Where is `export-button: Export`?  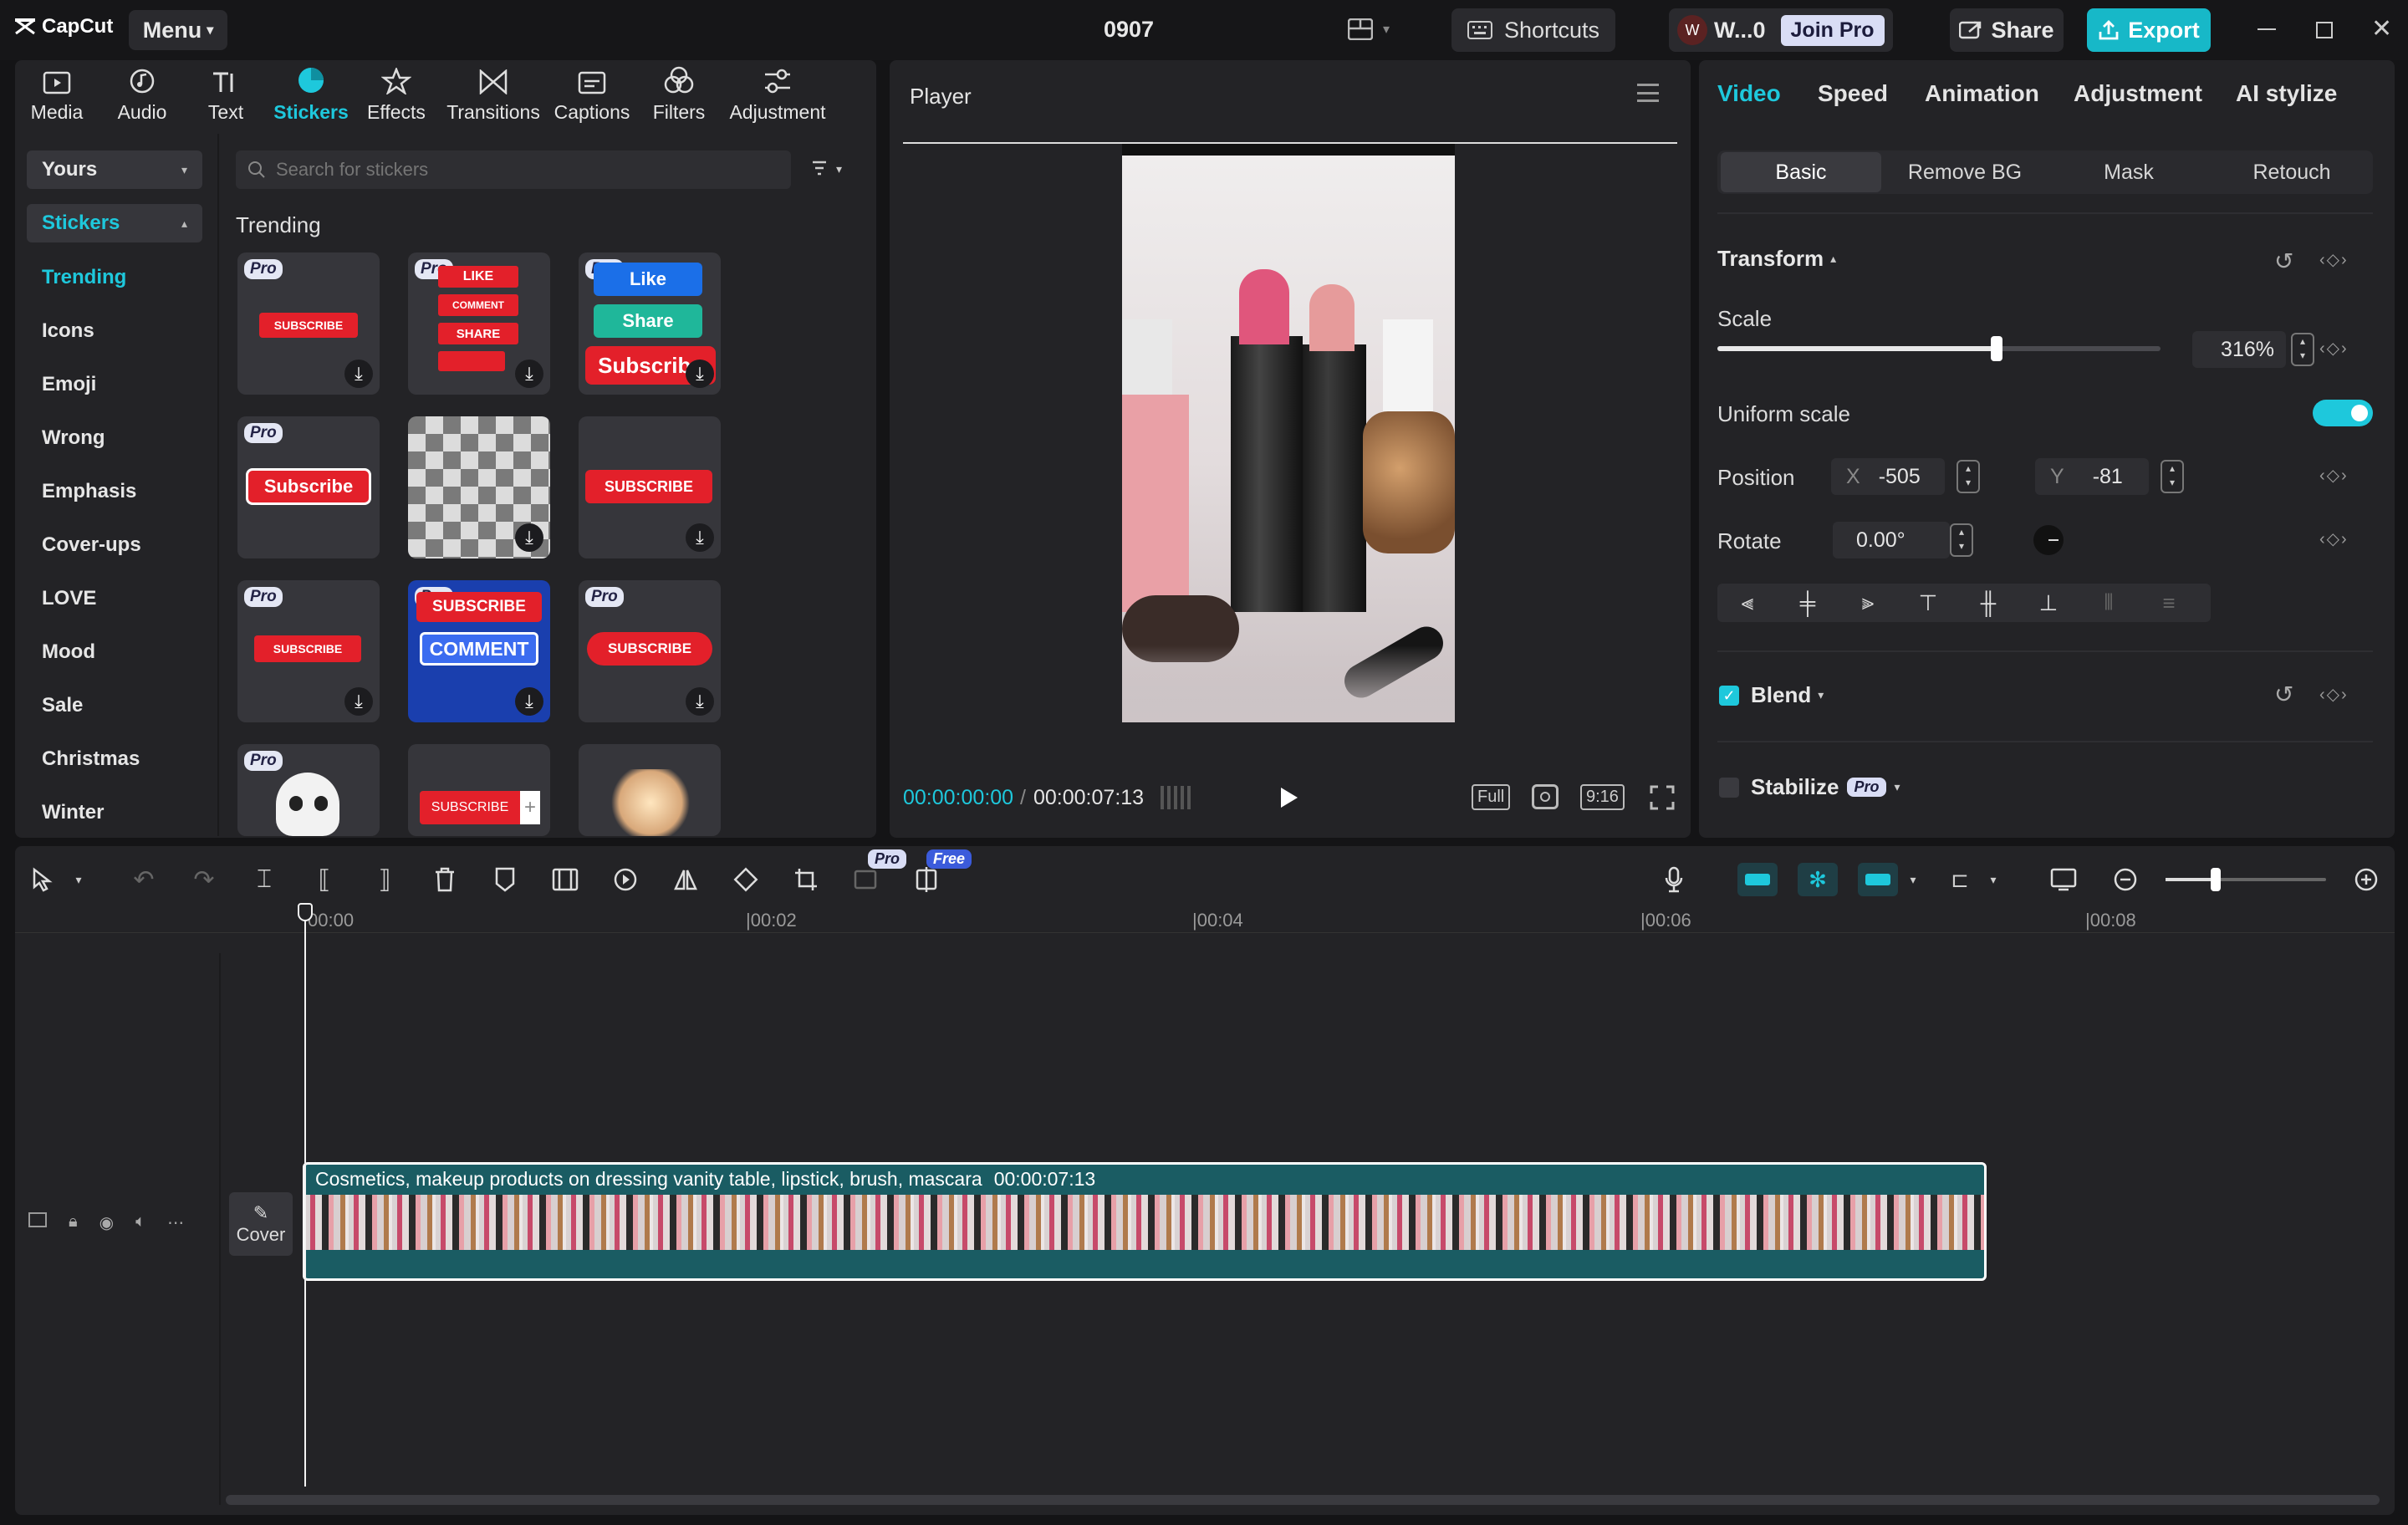
export-button: Export is located at coordinates (2149, 30).